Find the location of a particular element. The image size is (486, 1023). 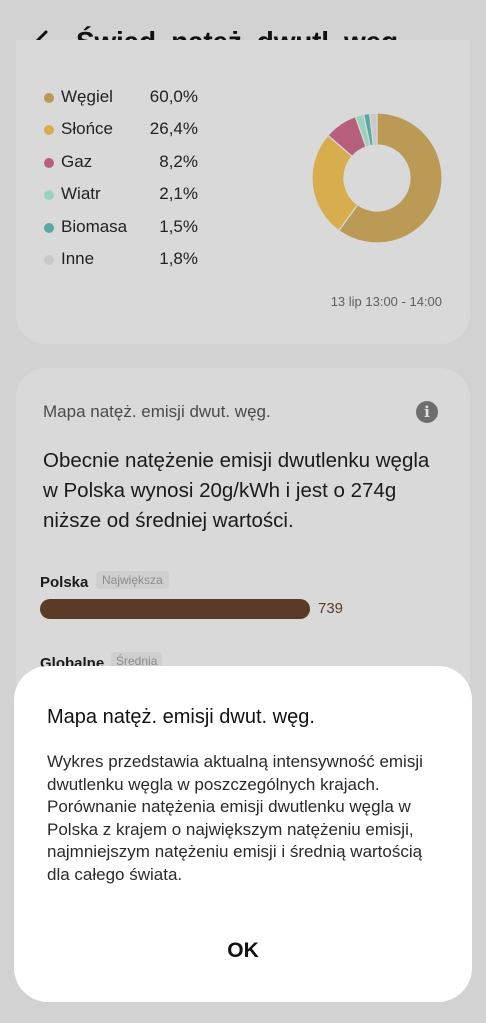

map-card-title: Mapa natęż. emisji dwut. węg. is located at coordinates (157, 411).